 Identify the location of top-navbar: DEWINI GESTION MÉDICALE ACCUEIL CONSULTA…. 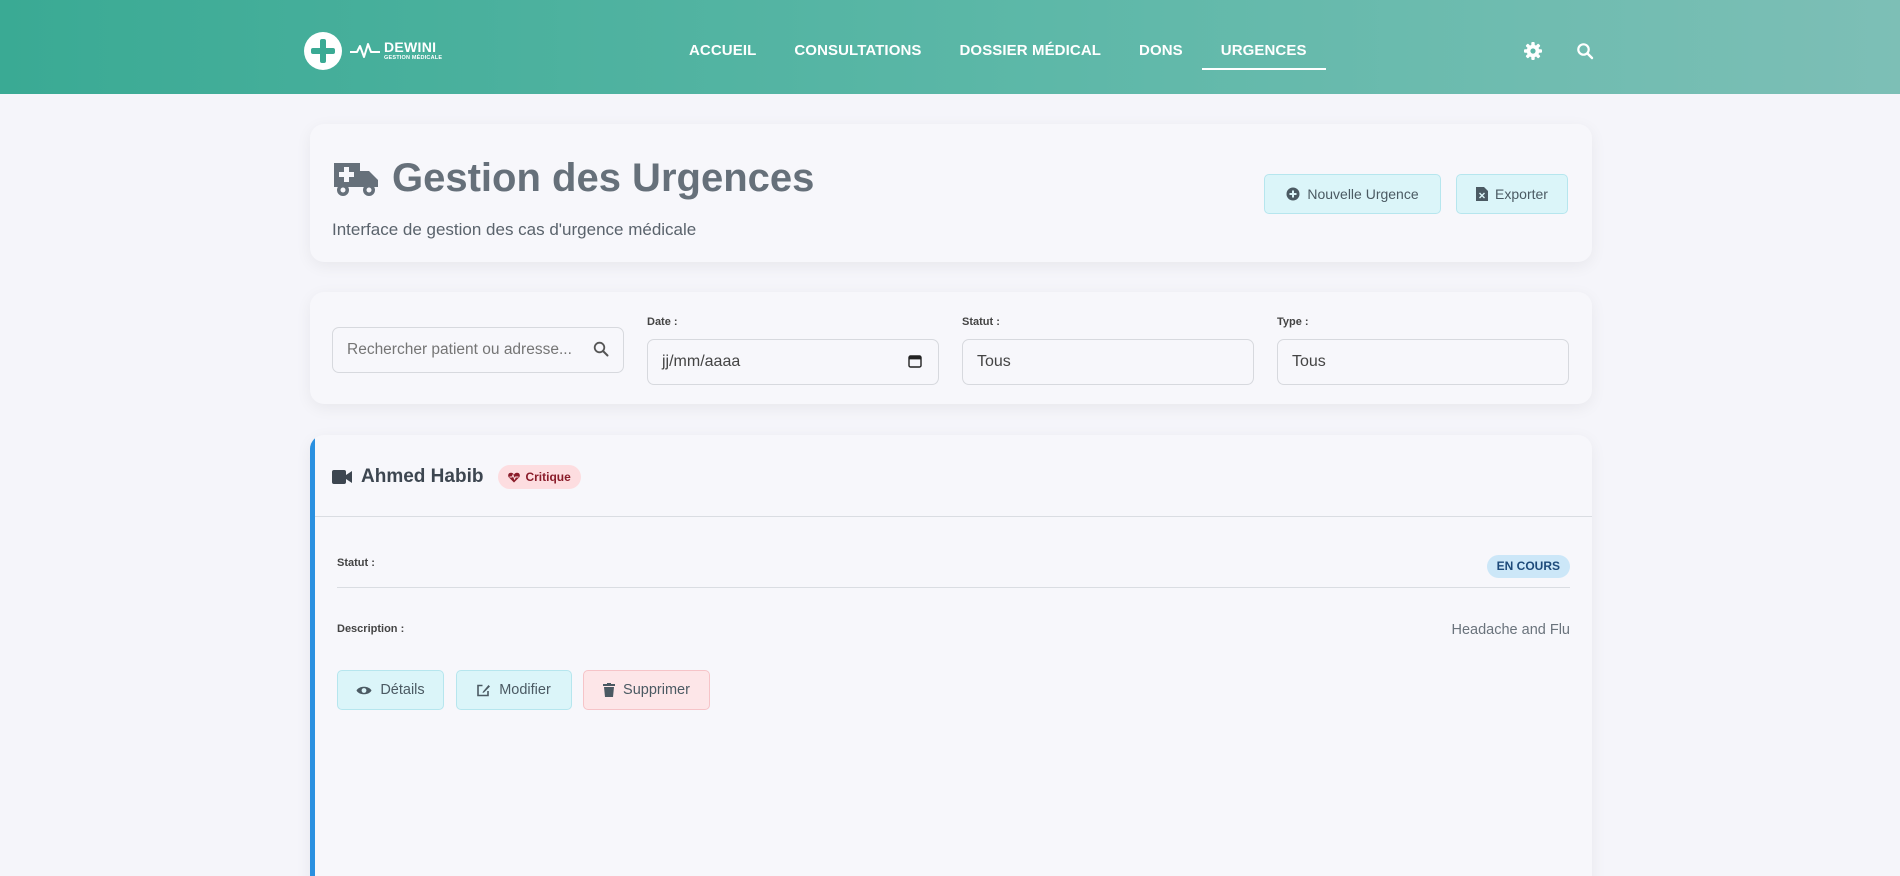
(950, 47).